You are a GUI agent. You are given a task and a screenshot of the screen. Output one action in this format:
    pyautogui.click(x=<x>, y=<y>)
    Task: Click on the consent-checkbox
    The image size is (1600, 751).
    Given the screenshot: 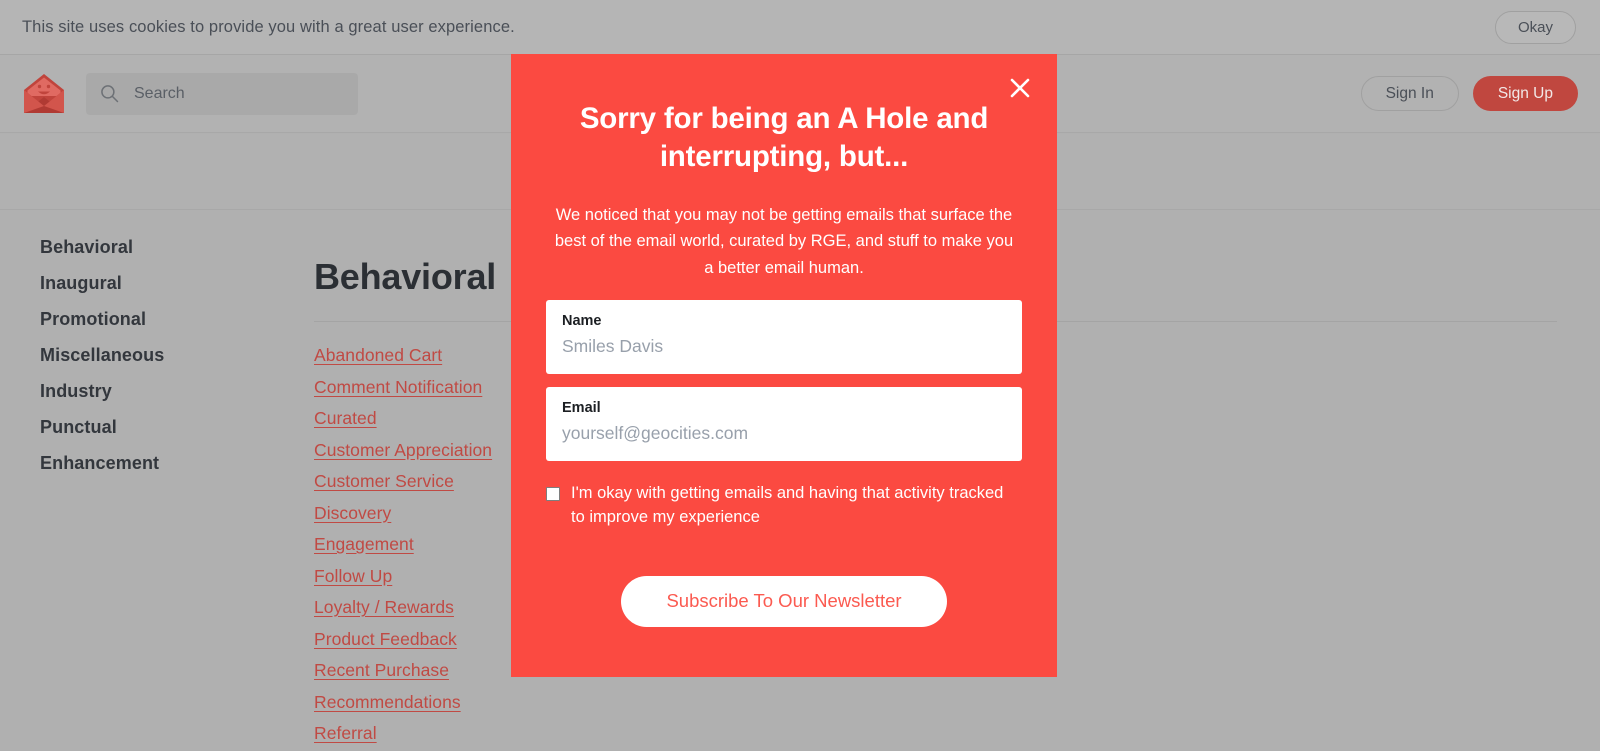 What is the action you would take?
    pyautogui.click(x=553, y=493)
    